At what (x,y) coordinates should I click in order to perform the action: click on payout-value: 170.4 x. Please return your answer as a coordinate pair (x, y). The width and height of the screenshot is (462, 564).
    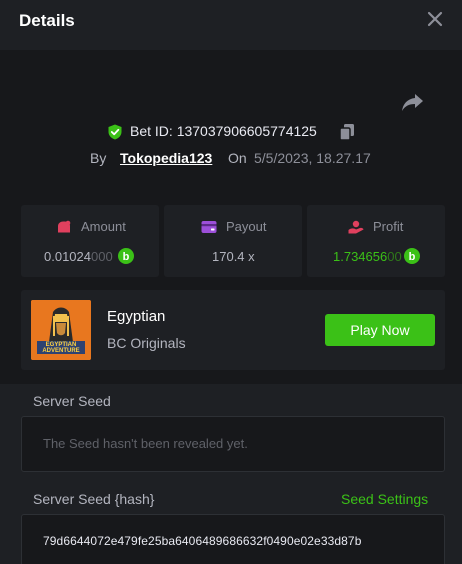
    Looking at the image, I should click on (233, 256).